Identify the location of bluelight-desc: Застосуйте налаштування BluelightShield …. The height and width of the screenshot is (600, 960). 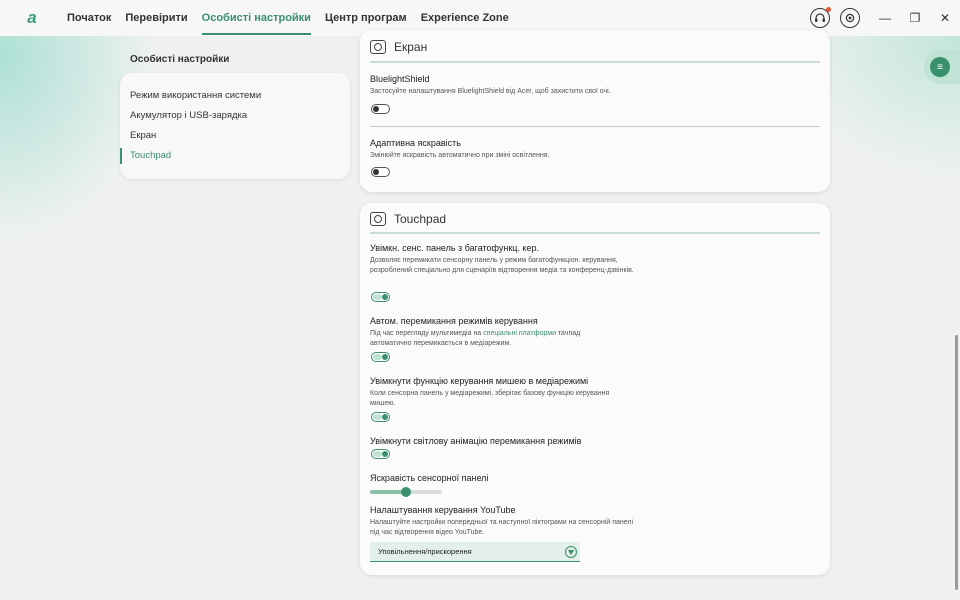
(490, 91).